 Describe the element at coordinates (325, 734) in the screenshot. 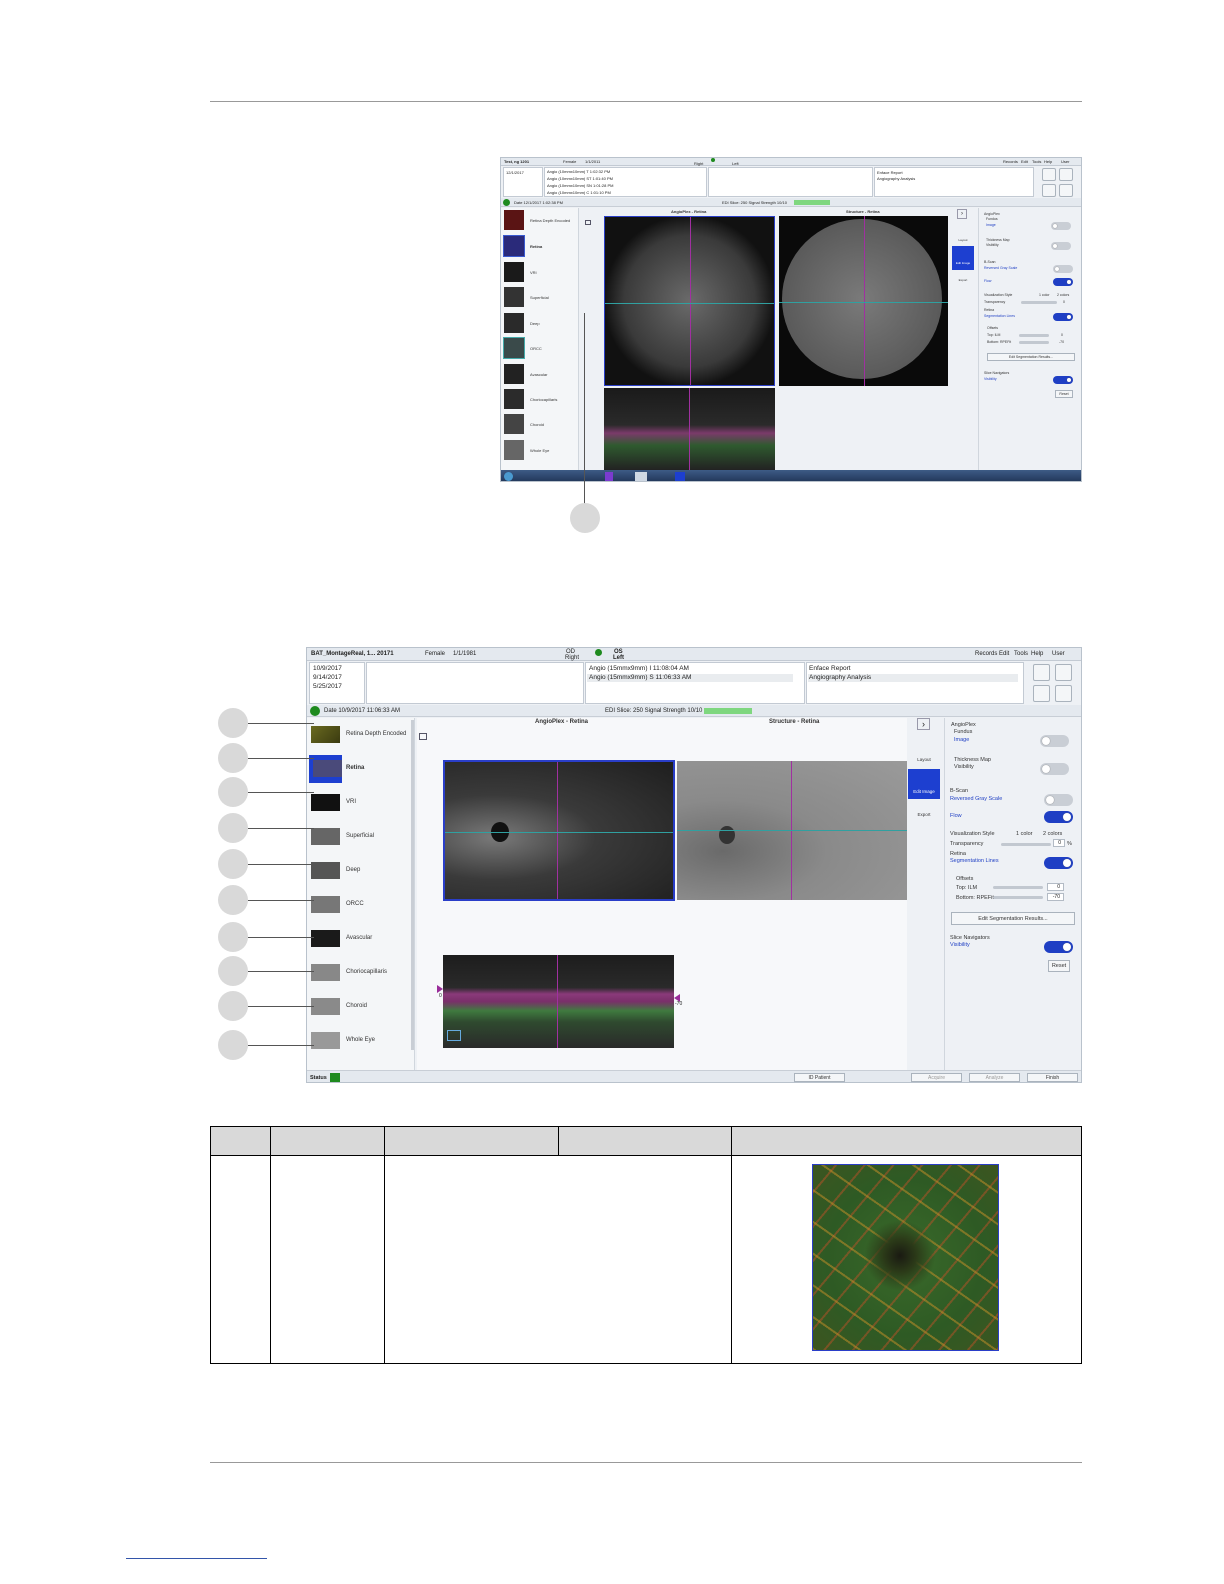

I see `thumb-retina-depth-encoded` at that location.